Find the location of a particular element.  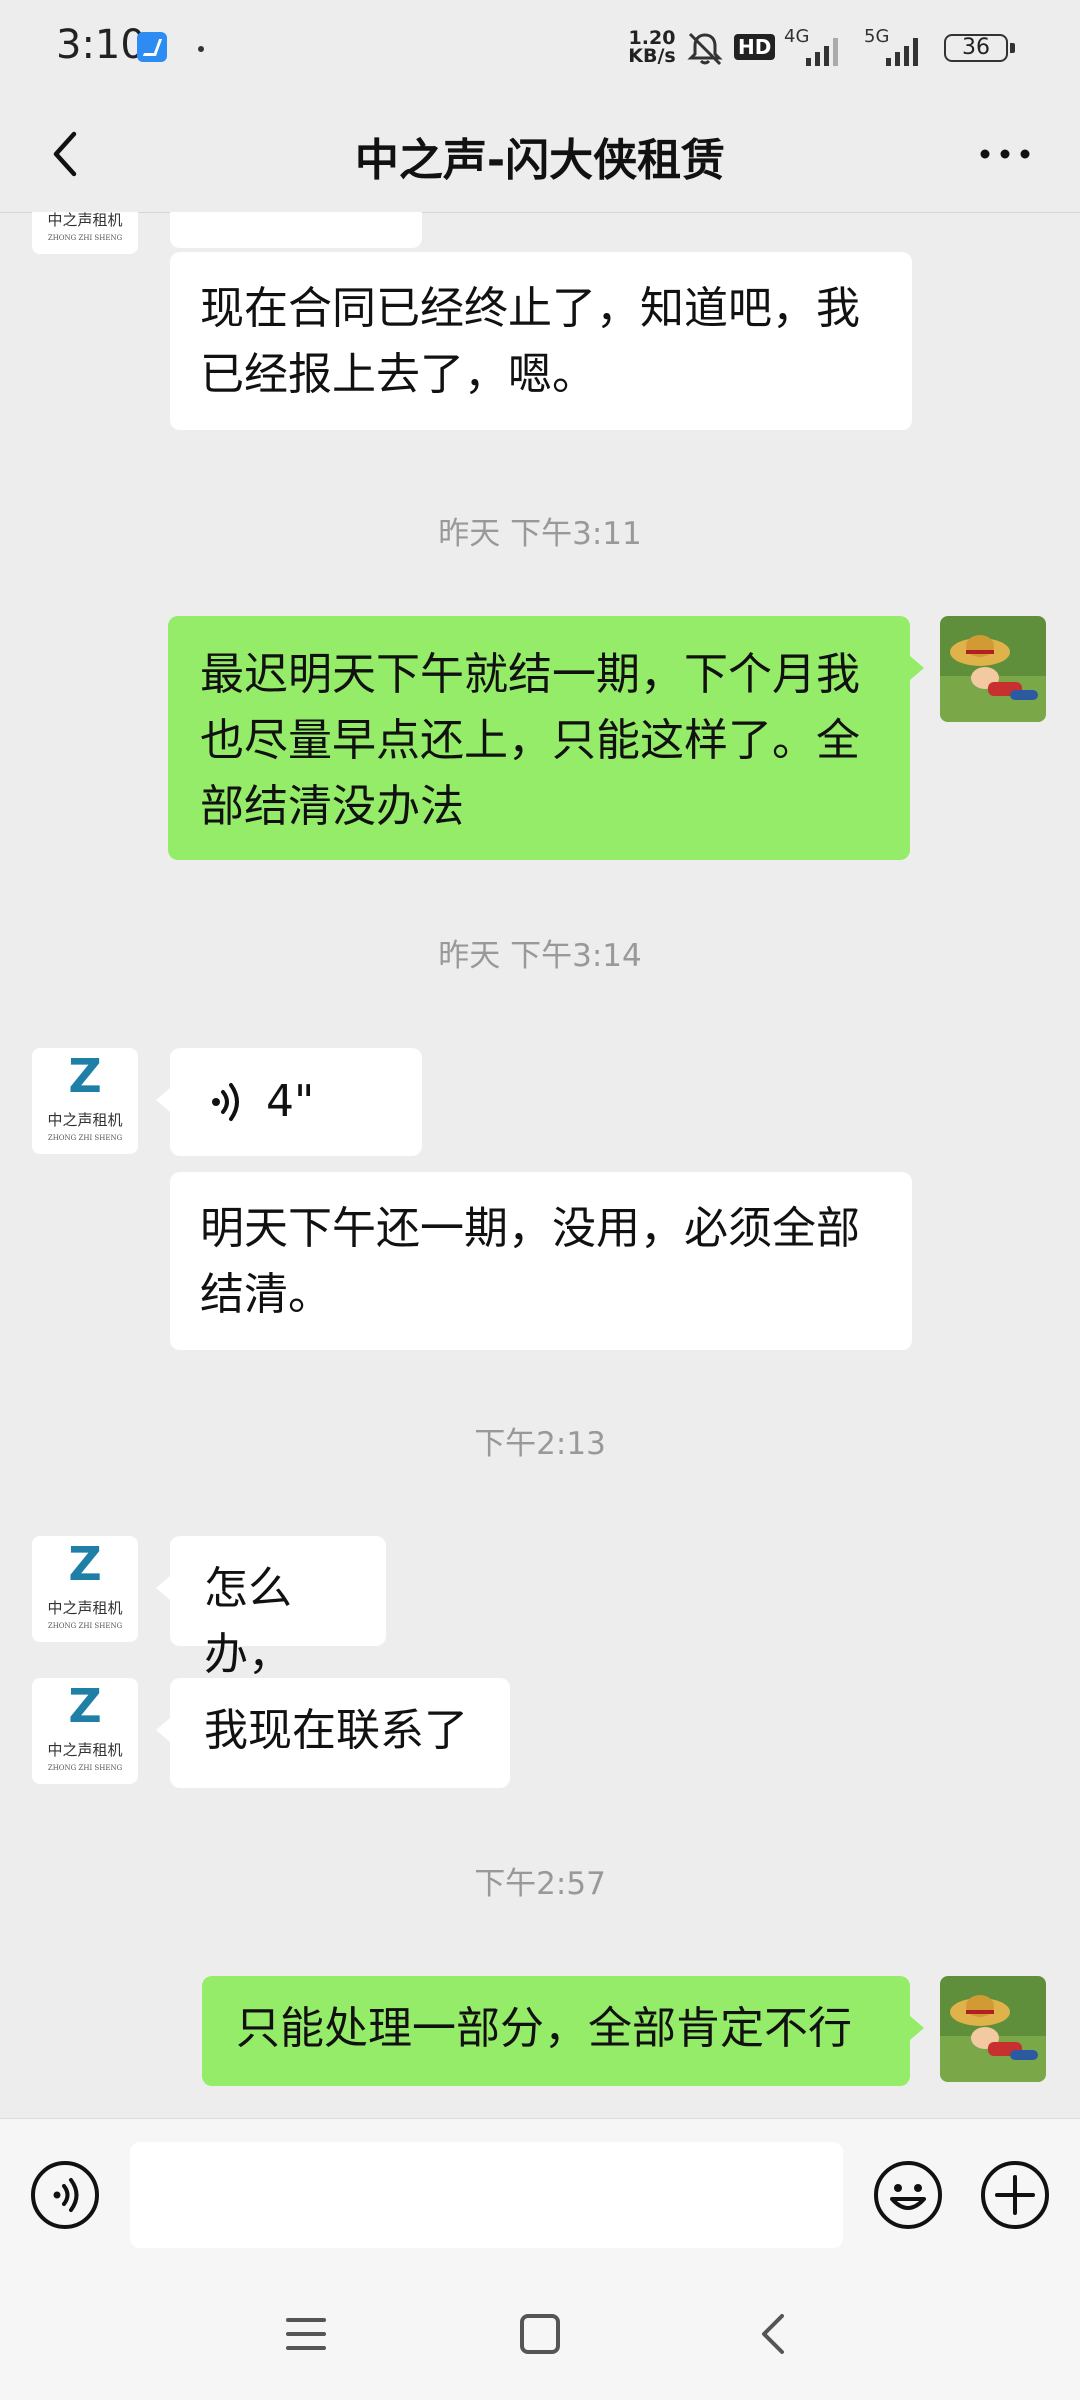

hd-voice-badge: HD is located at coordinates (755, 47).